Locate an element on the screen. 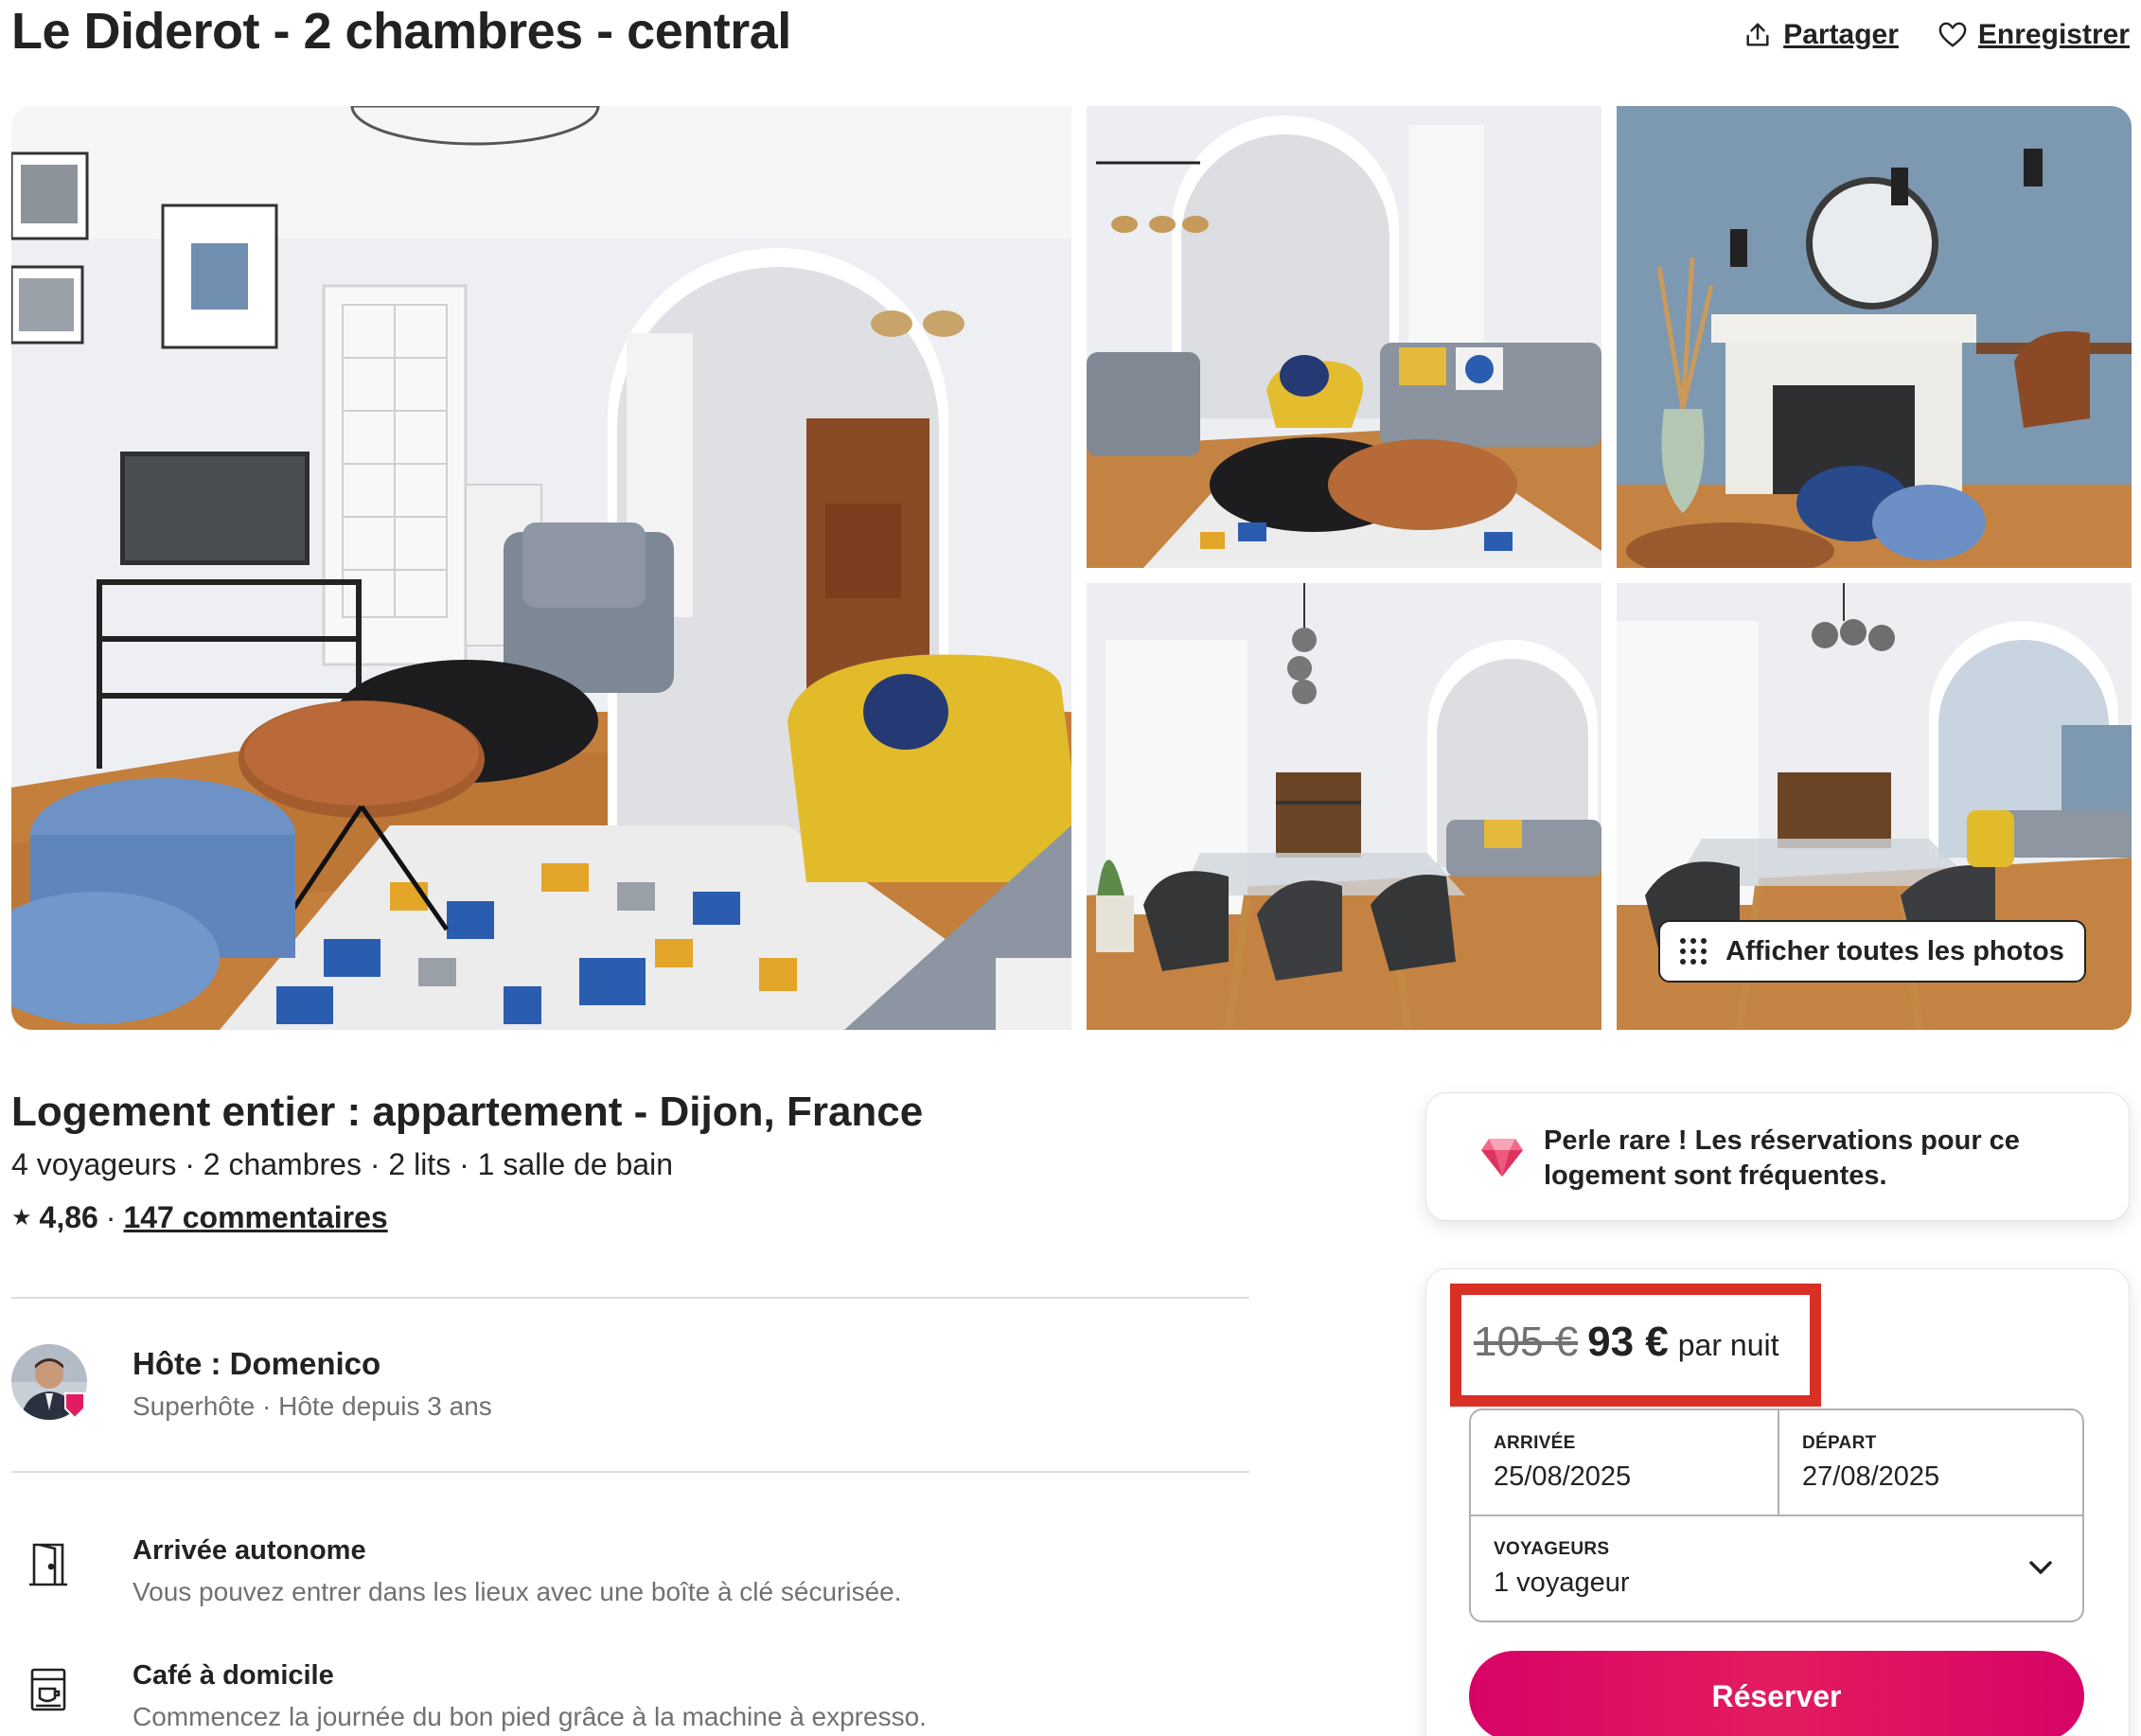 This screenshot has width=2141, height=1736. reserve-button: Réserver is located at coordinates (1776, 1693).